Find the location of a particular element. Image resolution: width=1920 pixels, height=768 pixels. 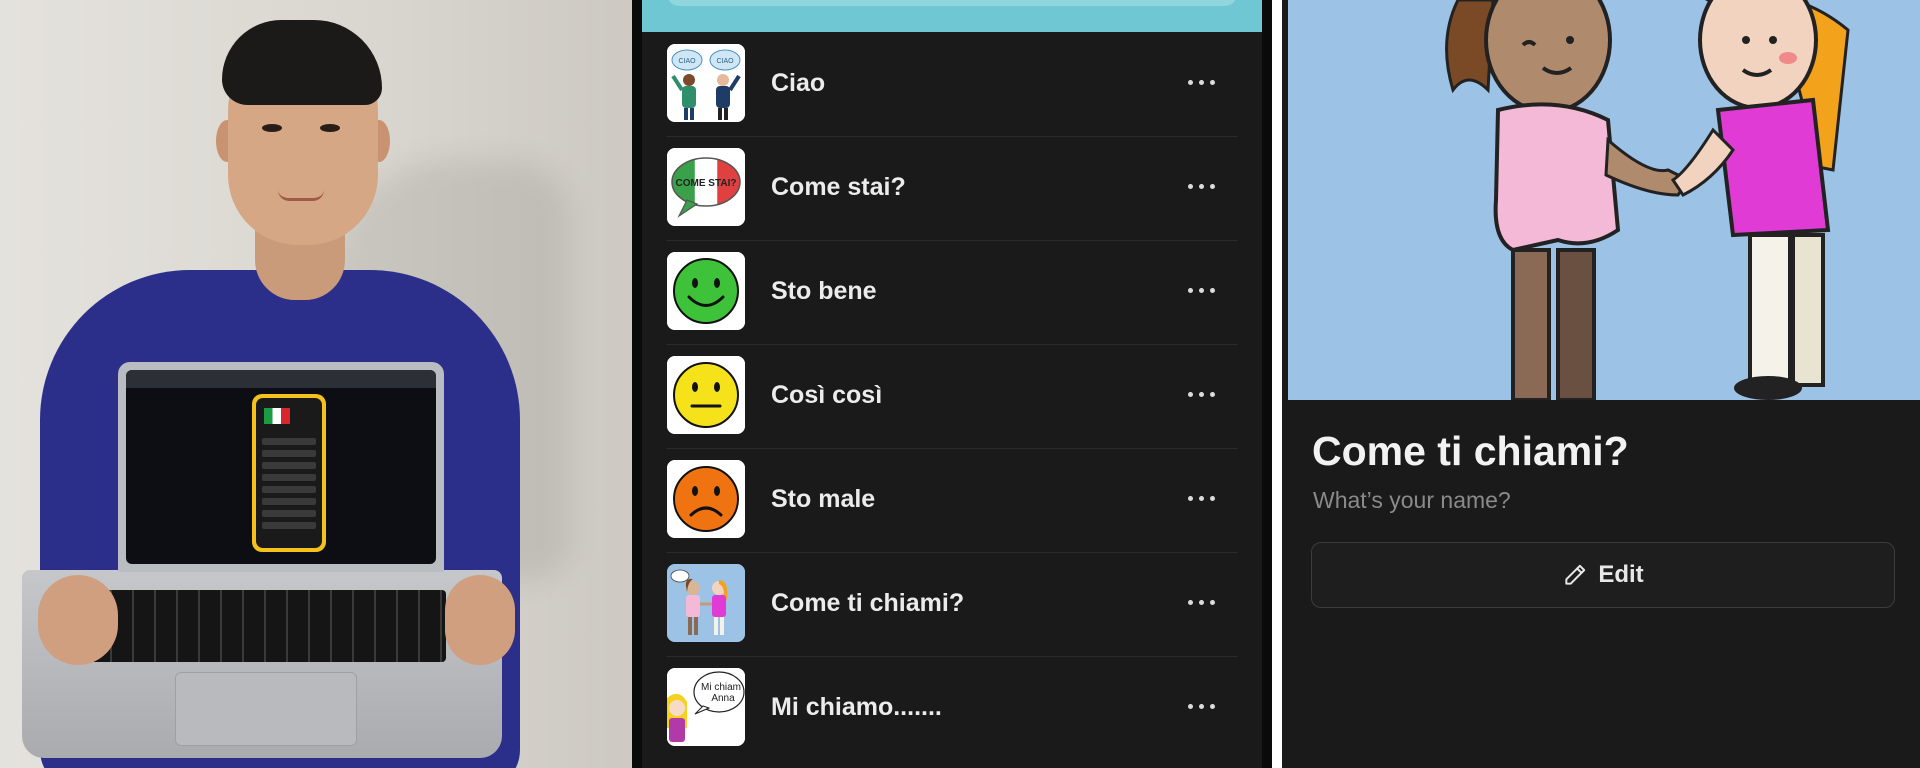

italian-flag-icon is located at coordinates (277, 416).